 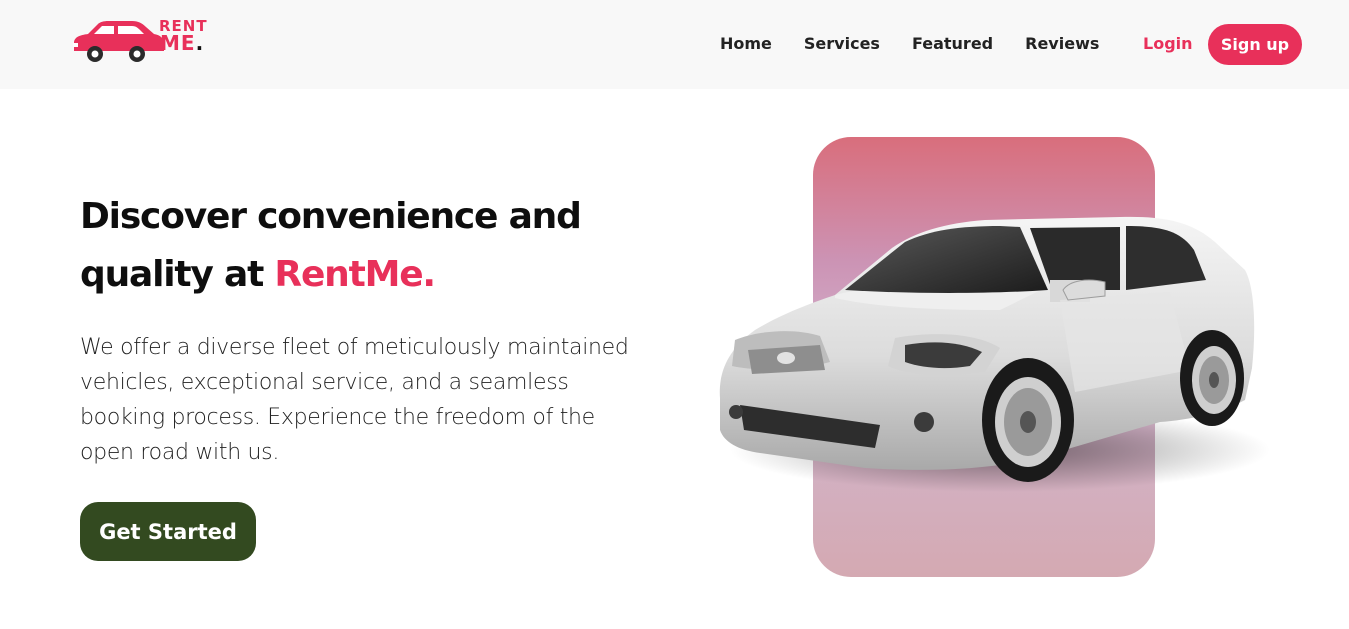 What do you see at coordinates (952, 43) in the screenshot?
I see `nav-link-featured: Featured` at bounding box center [952, 43].